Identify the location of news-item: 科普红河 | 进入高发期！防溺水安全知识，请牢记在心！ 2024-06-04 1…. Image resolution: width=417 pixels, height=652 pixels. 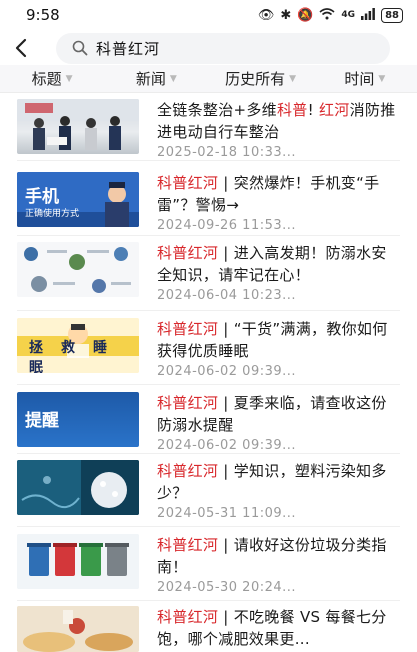
(208, 274).